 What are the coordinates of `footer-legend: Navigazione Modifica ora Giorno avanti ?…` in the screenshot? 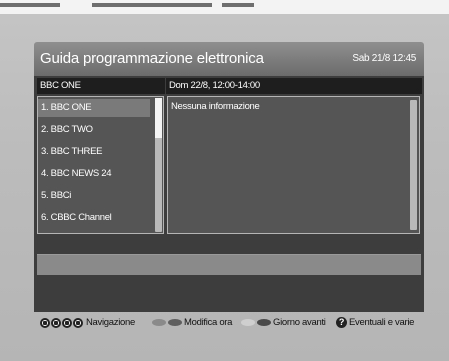 It's located at (229, 324).